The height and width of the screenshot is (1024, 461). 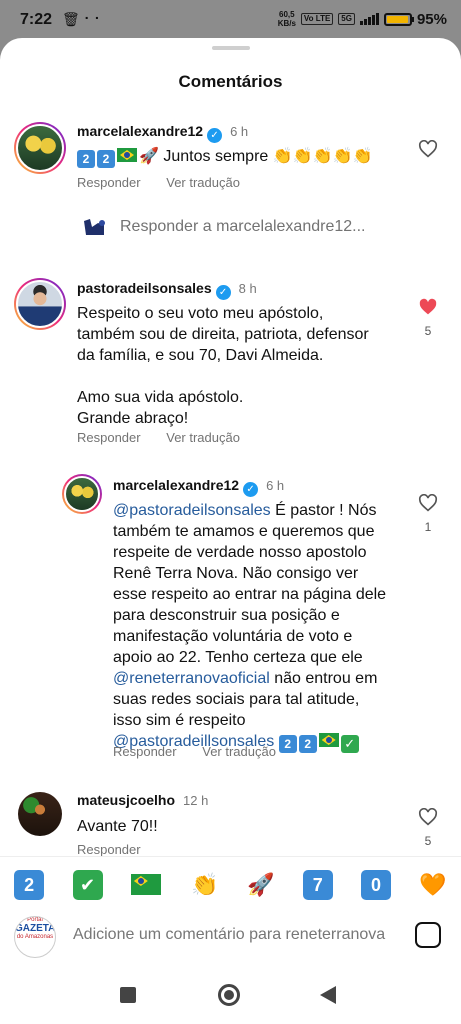 What do you see at coordinates (317, 884) in the screenshot?
I see `keycap-7-icon: 7` at bounding box center [317, 884].